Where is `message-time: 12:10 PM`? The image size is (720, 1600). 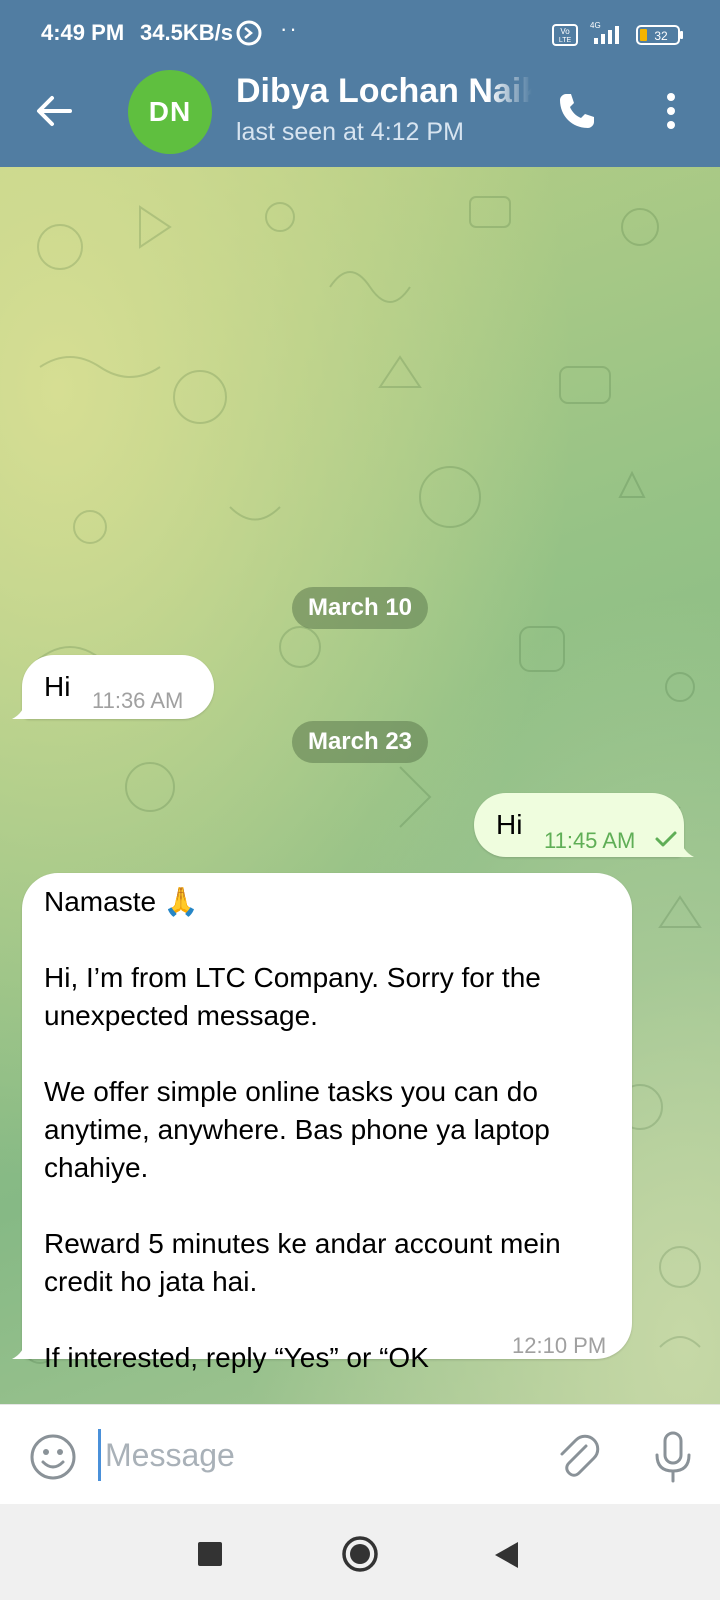
message-time: 12:10 PM is located at coordinates (559, 1345).